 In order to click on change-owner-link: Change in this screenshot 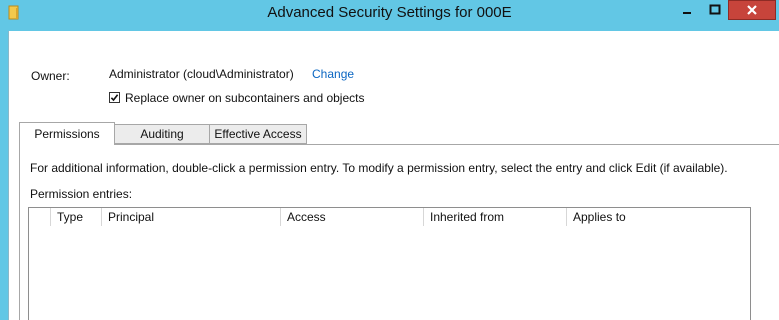, I will do `click(333, 74)`.